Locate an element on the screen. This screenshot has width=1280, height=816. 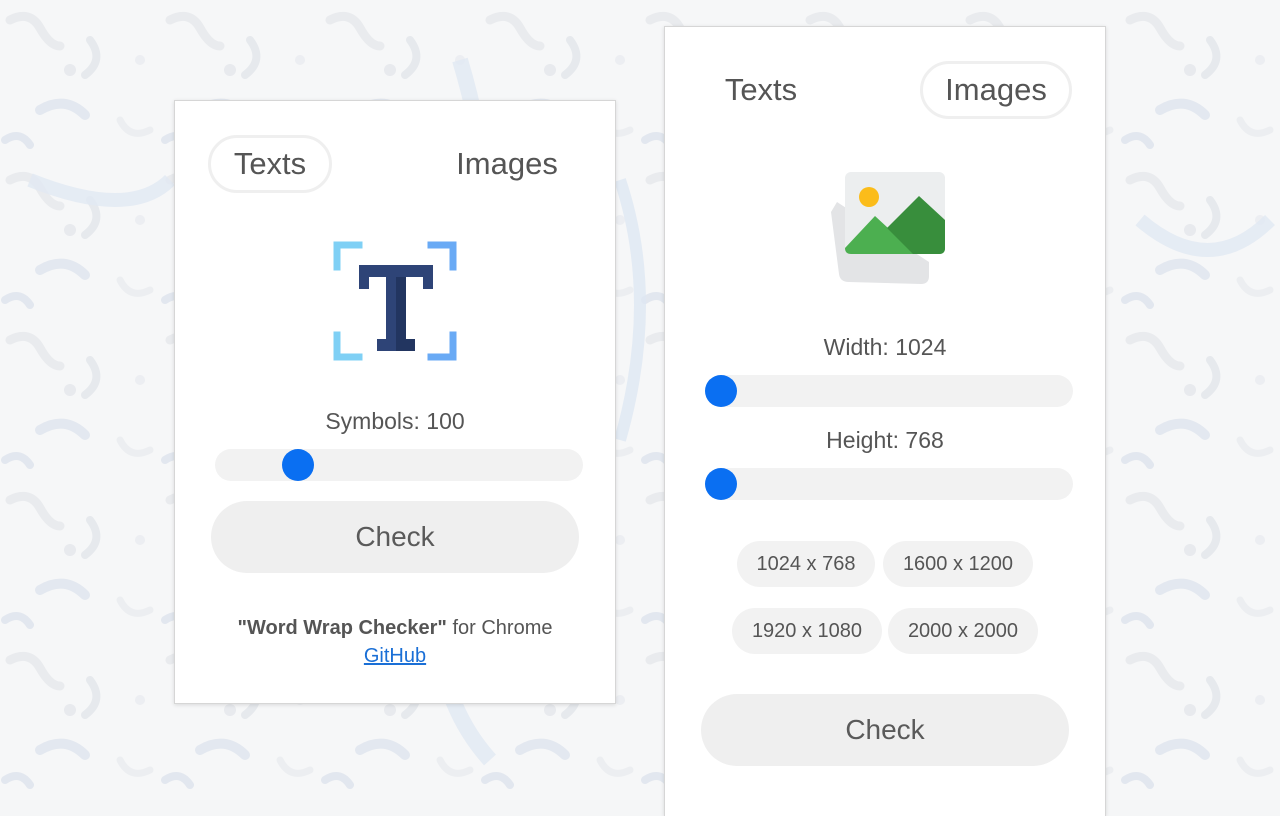
height-slider is located at coordinates (889, 484).